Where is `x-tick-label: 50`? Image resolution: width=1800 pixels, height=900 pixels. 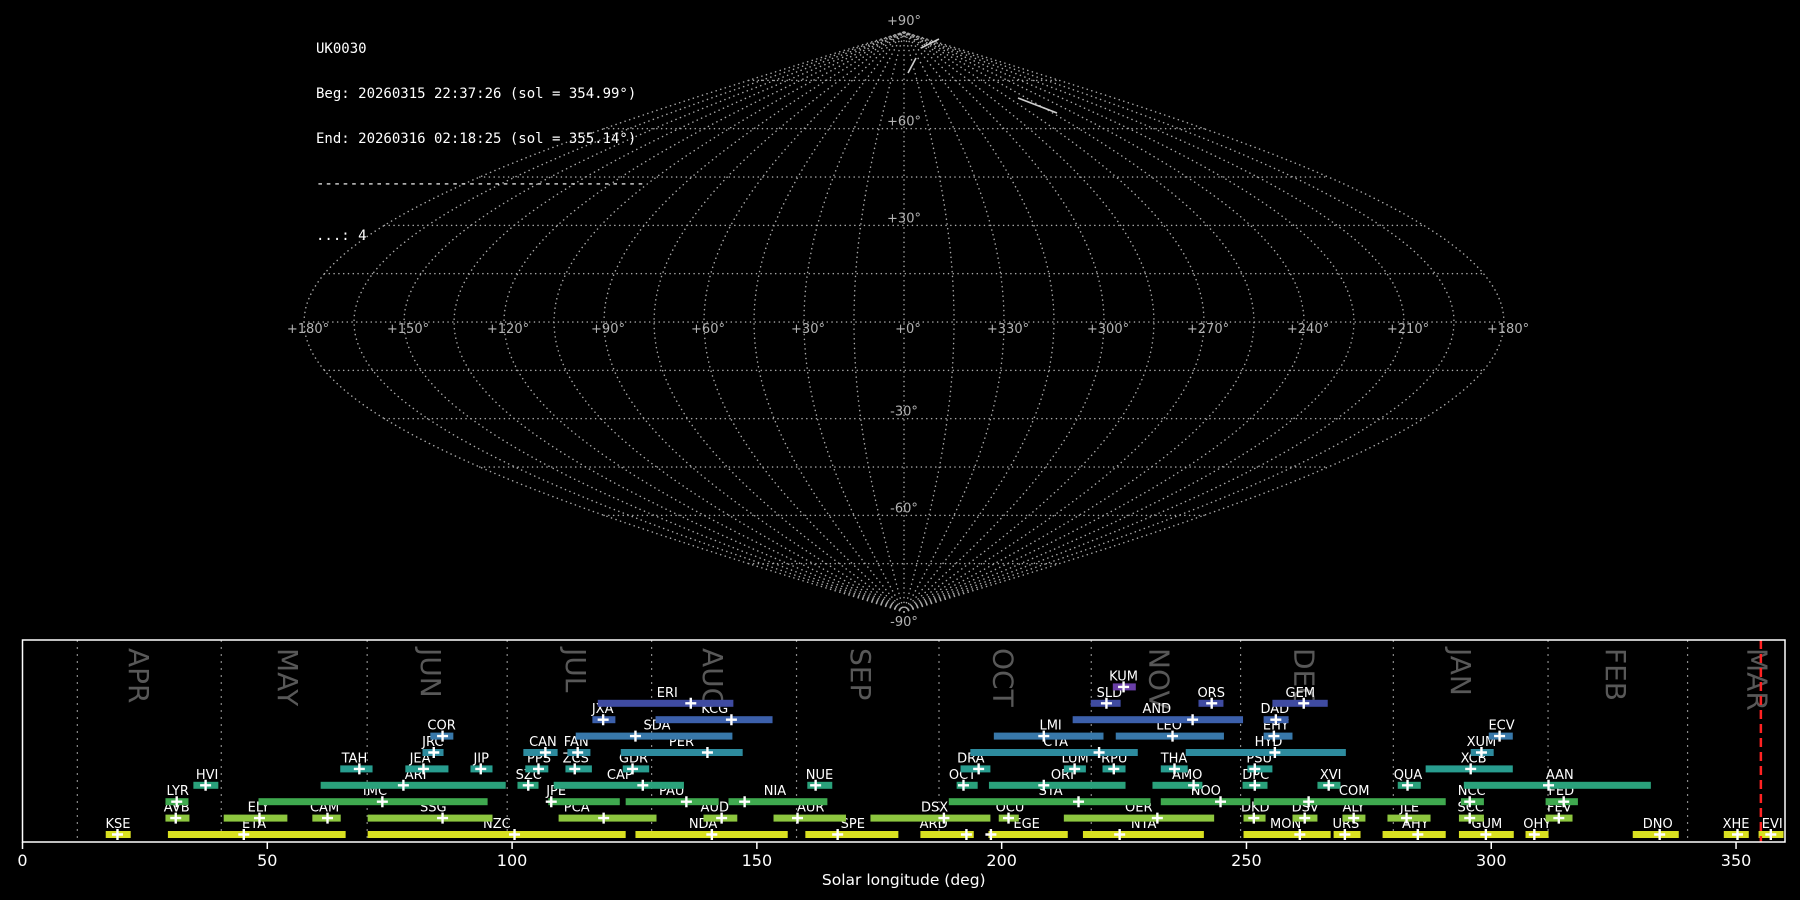
x-tick-label: 50 is located at coordinates (267, 860).